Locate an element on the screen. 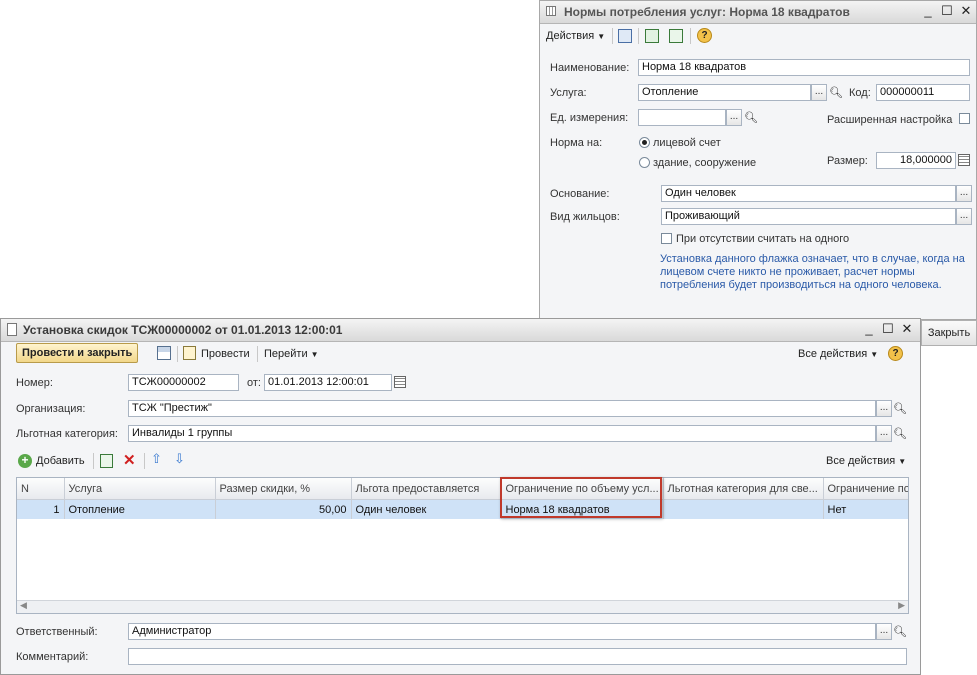 This screenshot has width=977, height=675. responsible-label: Ответственный: is located at coordinates (57, 632).